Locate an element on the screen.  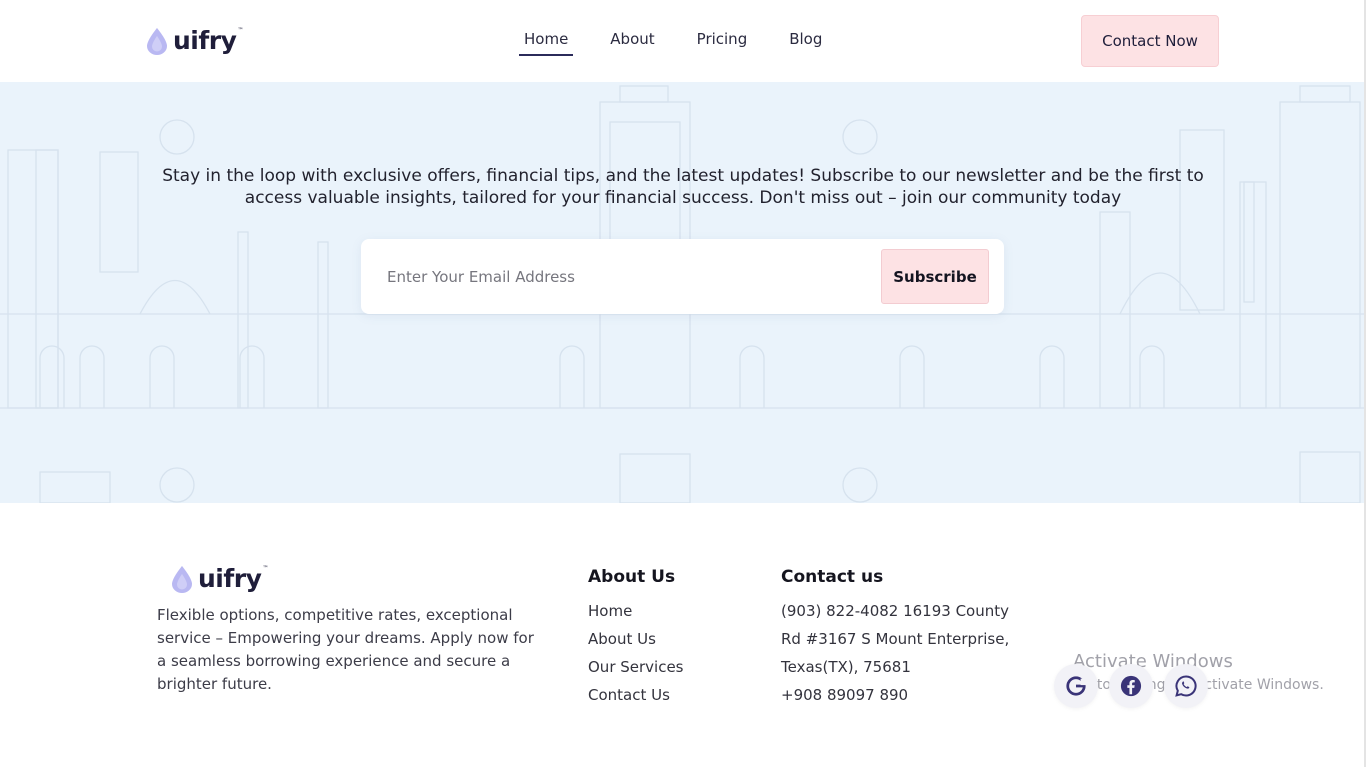
footer-link-about-us: About Us is located at coordinates (636, 639).